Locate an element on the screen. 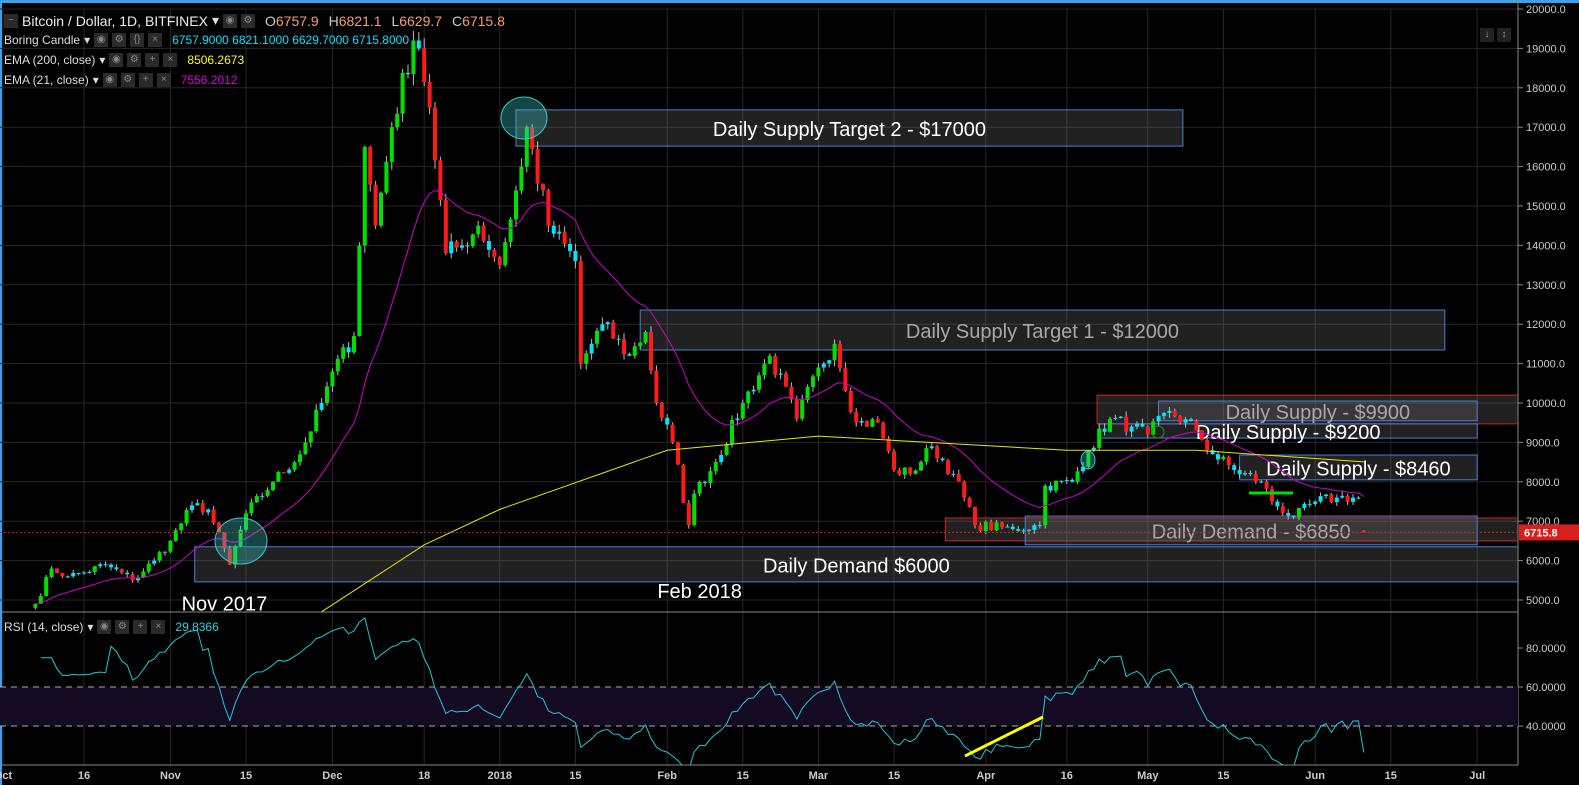 The height and width of the screenshot is (785, 1579). indicator-values: 6757.9000 6821.1000 6629.7000 6715.8000 is located at coordinates (290, 40).